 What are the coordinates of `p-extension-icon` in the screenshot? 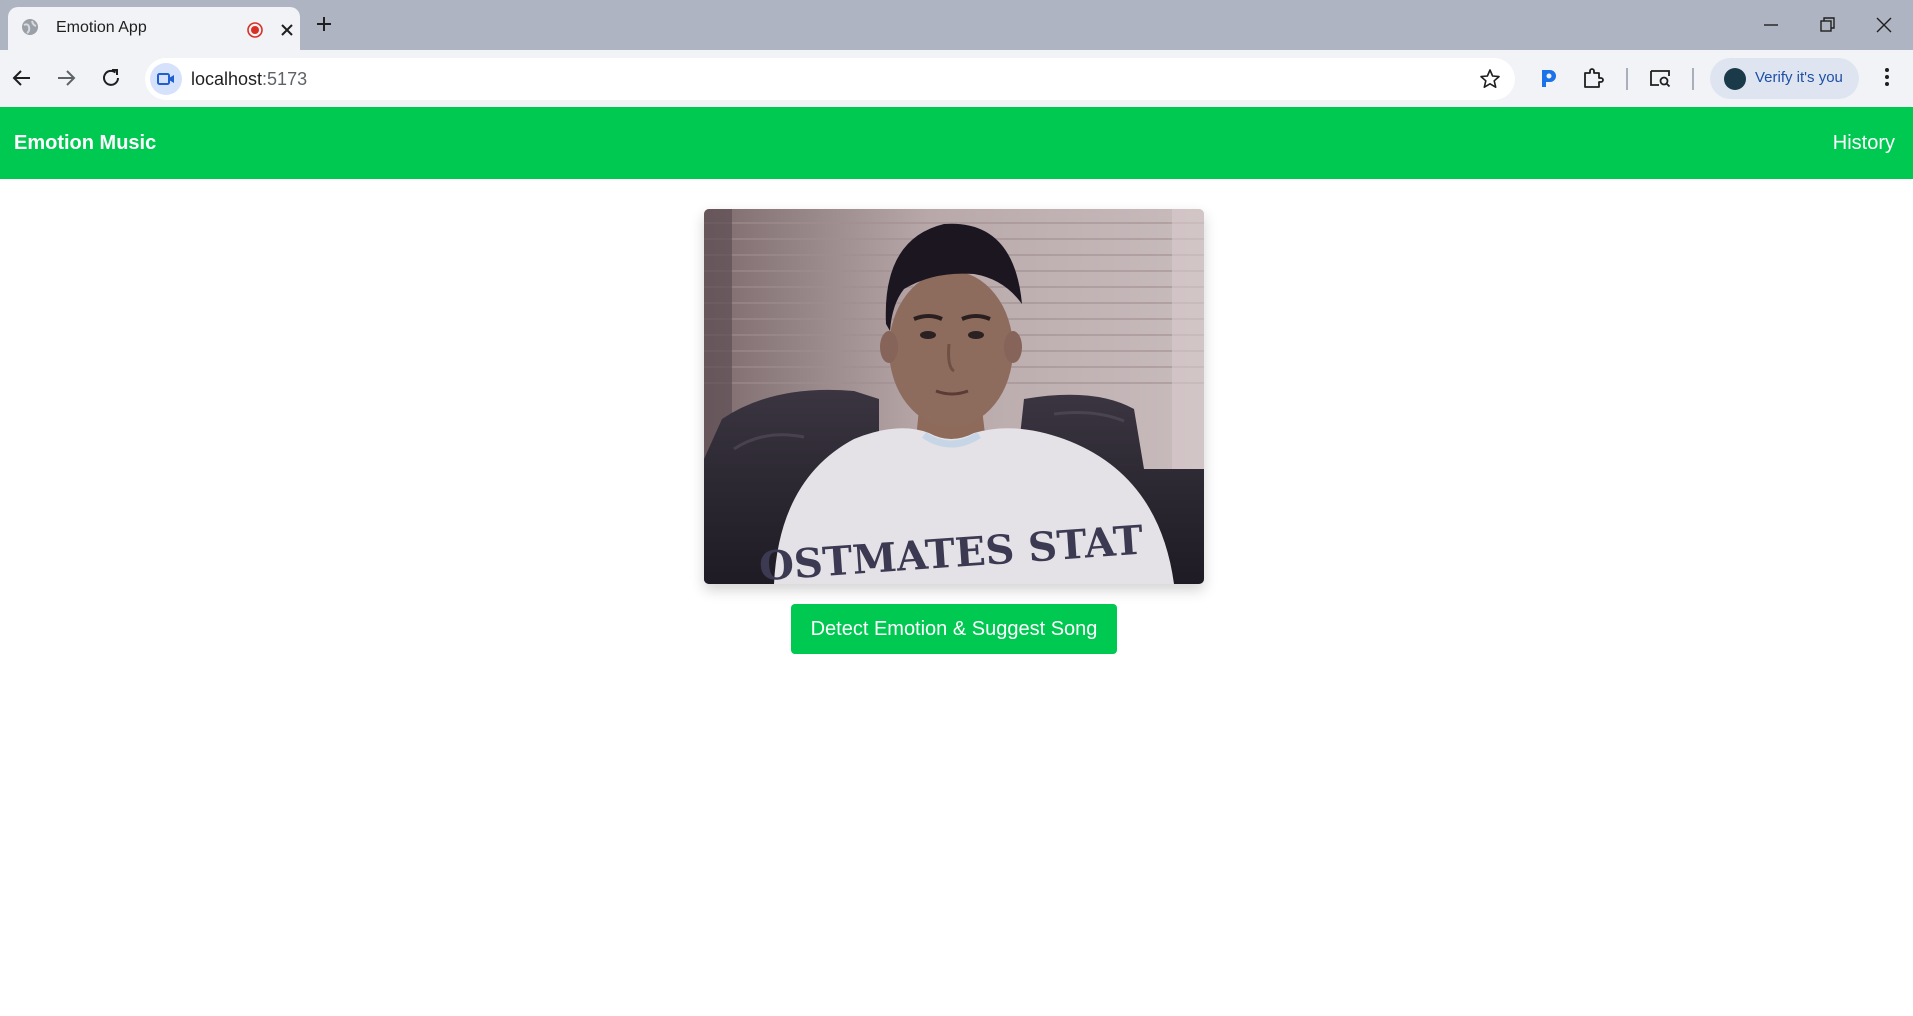 It's located at (1548, 78).